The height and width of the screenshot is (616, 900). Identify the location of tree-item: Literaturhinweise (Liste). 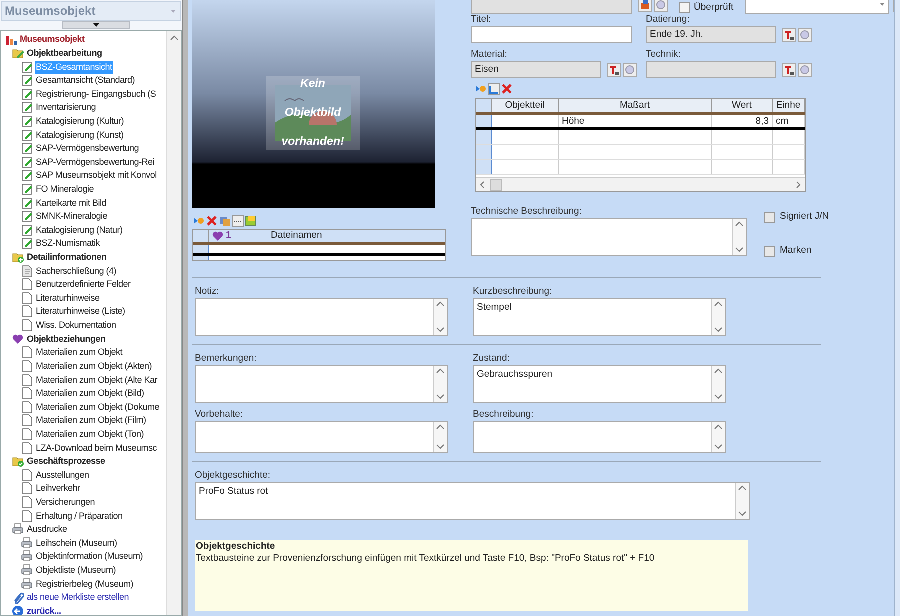
(80, 311).